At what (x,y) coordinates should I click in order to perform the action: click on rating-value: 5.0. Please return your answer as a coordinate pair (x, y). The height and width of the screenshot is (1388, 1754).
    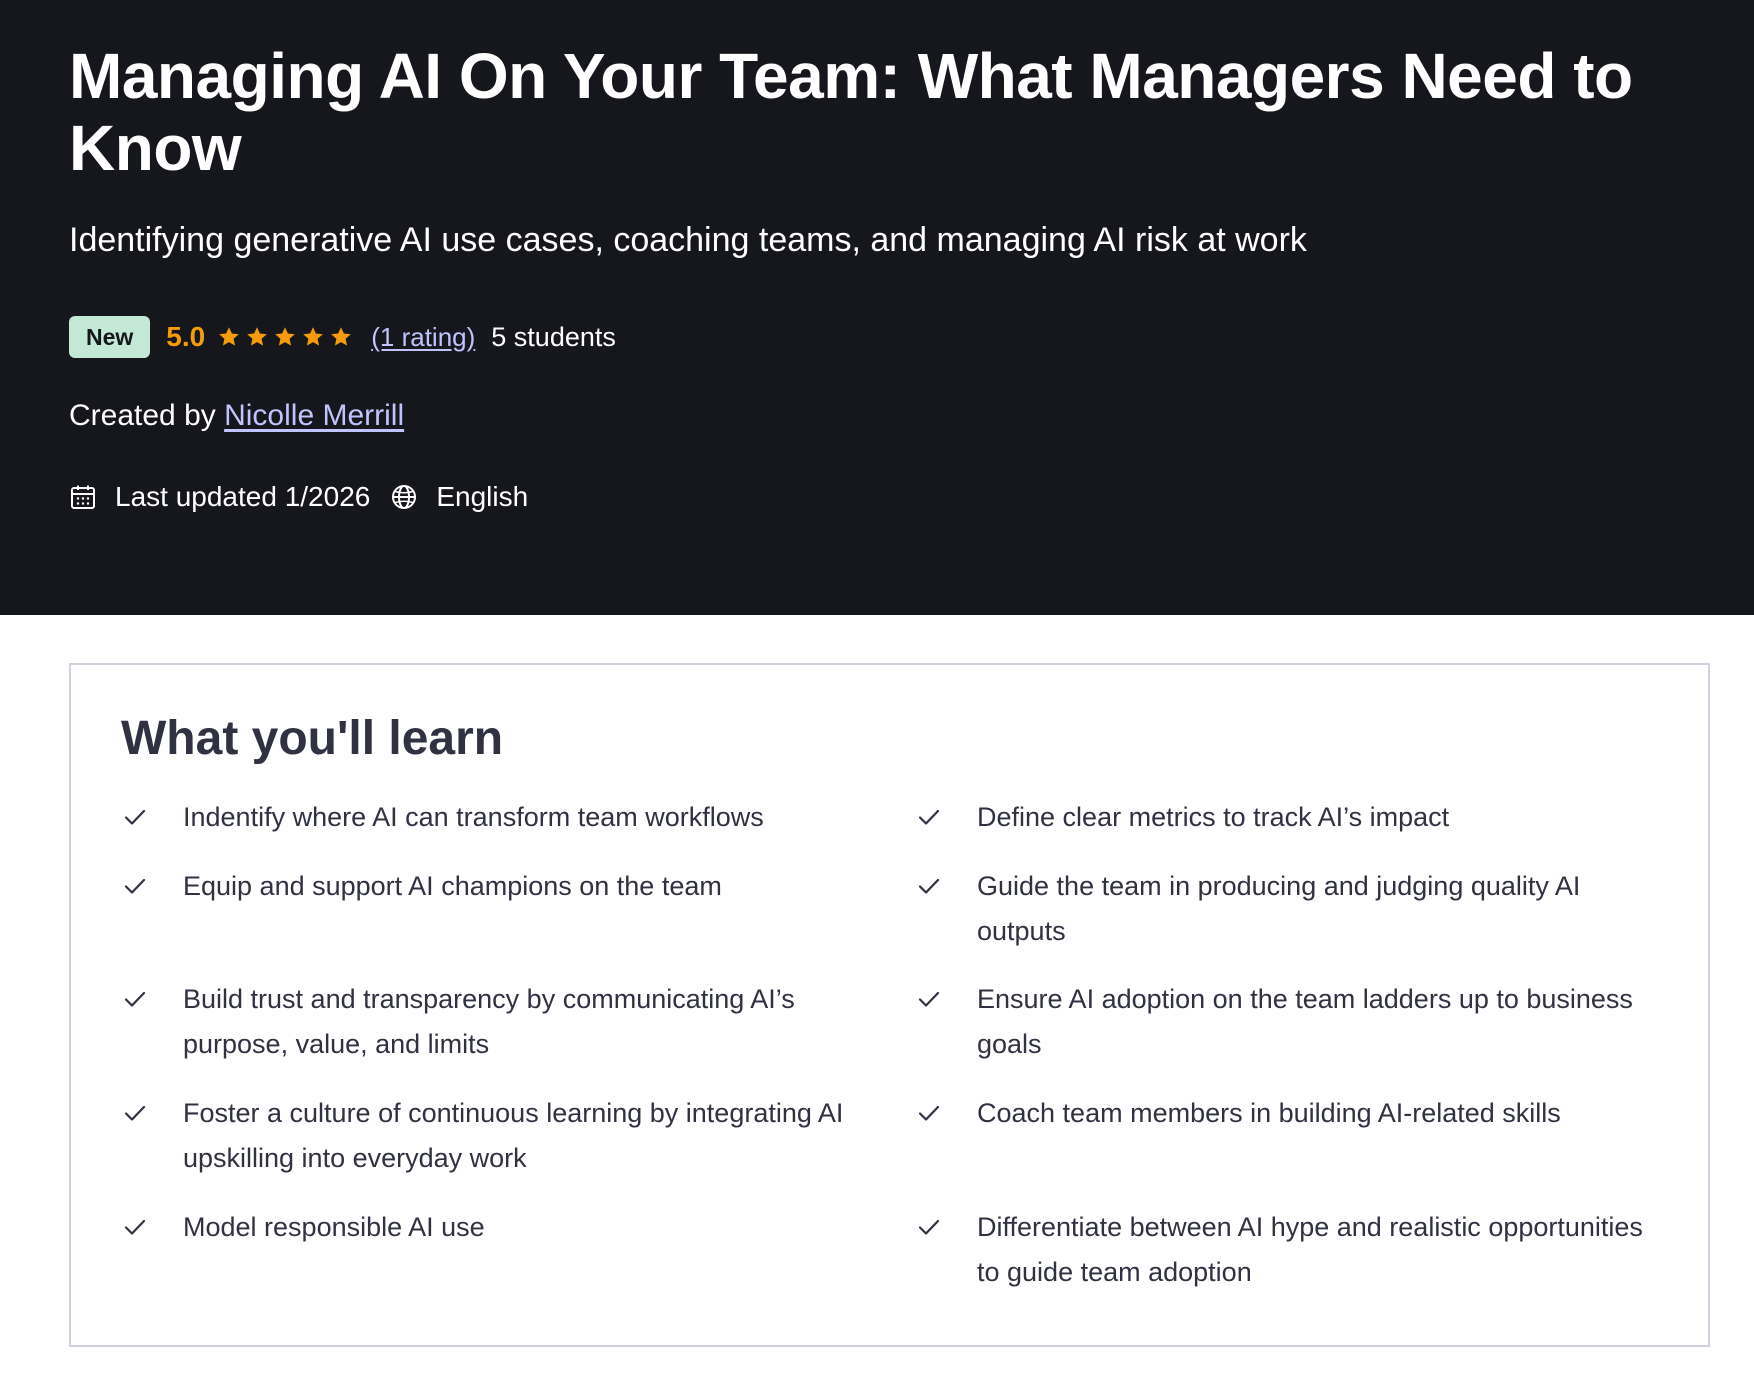
    Looking at the image, I should click on (186, 336).